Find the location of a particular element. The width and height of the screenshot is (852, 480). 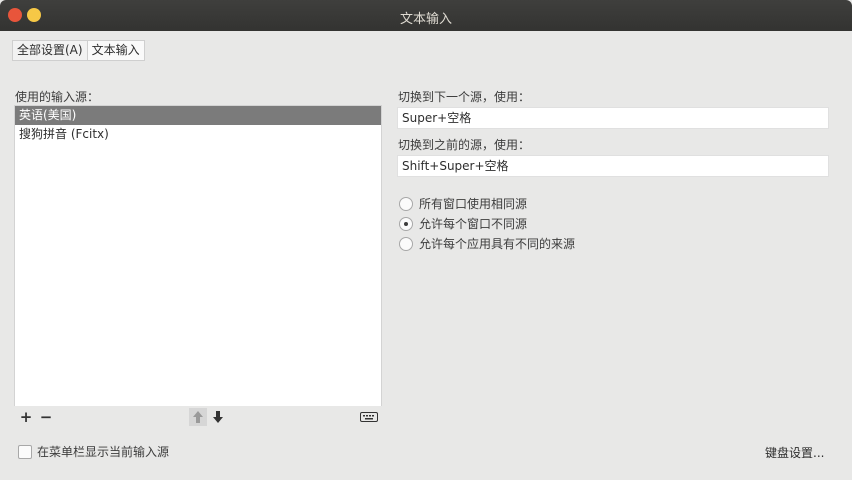

move-down-button is located at coordinates (218, 417).